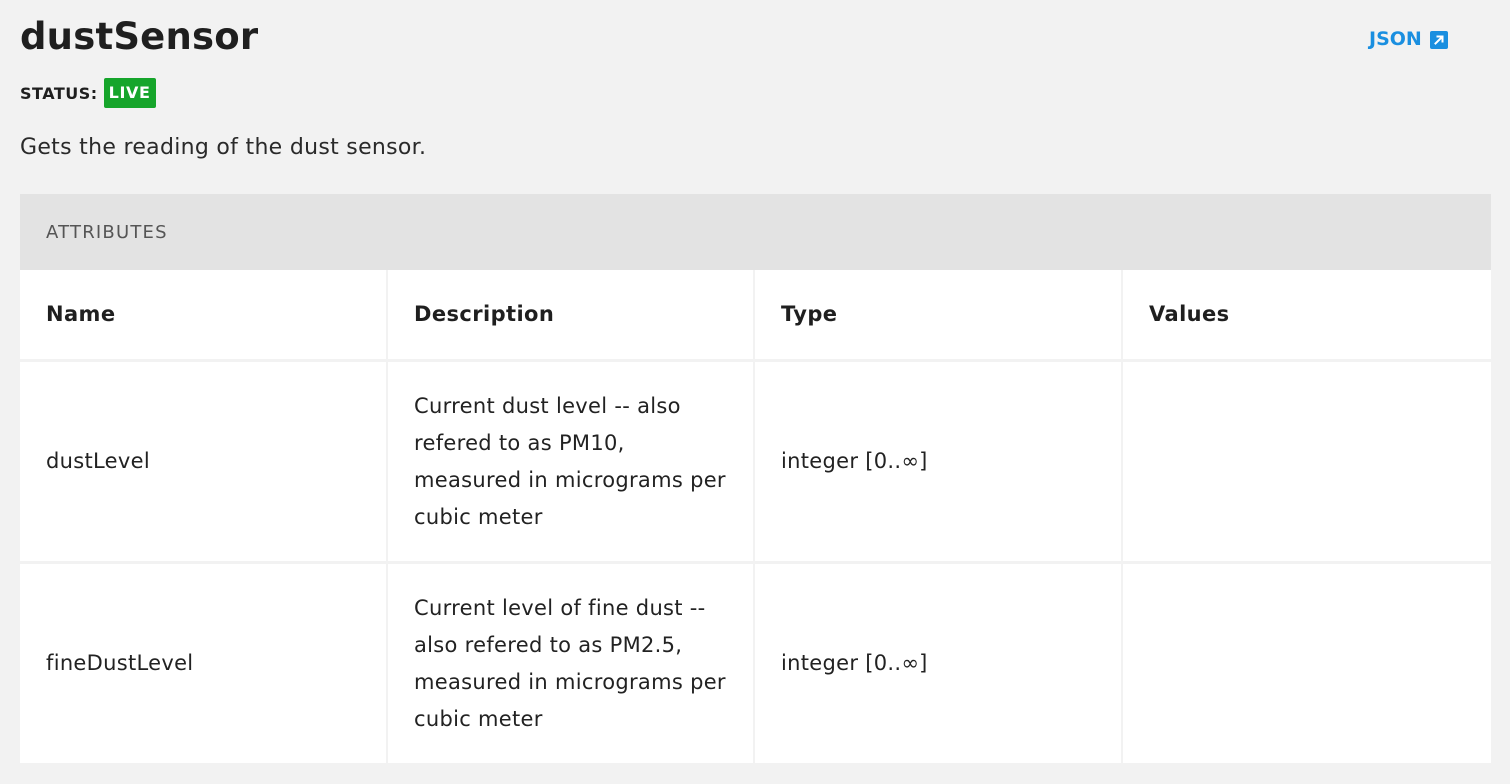 Image resolution: width=1510 pixels, height=784 pixels. What do you see at coordinates (139, 36) in the screenshot?
I see `page-title: dustSensor` at bounding box center [139, 36].